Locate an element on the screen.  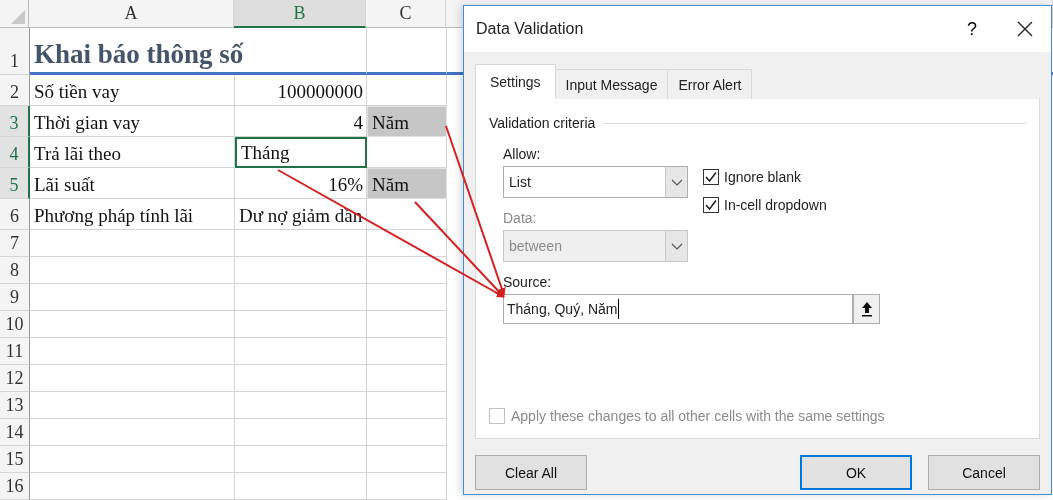
table-cell: Tháng is located at coordinates (301, 152).